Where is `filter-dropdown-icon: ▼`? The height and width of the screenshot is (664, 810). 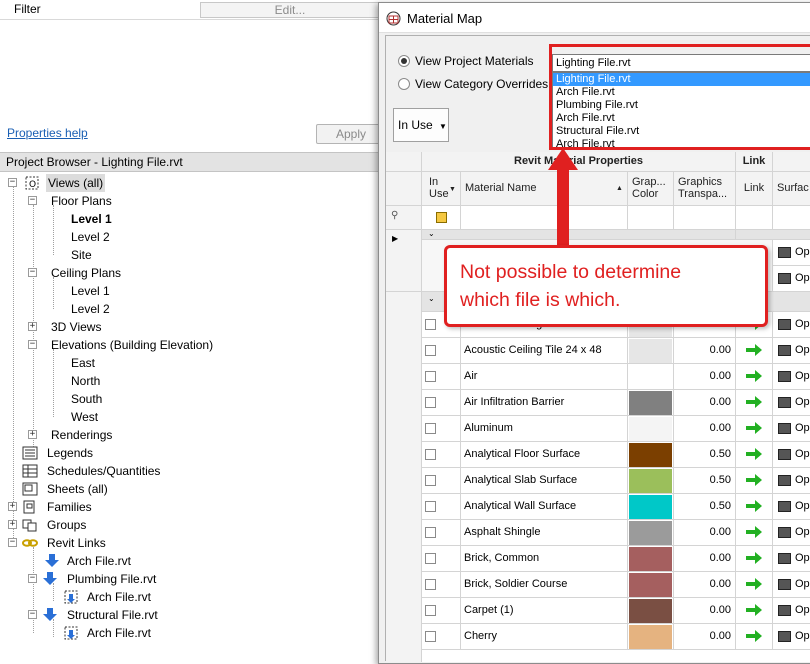
filter-dropdown-icon: ▼ is located at coordinates (452, 190).